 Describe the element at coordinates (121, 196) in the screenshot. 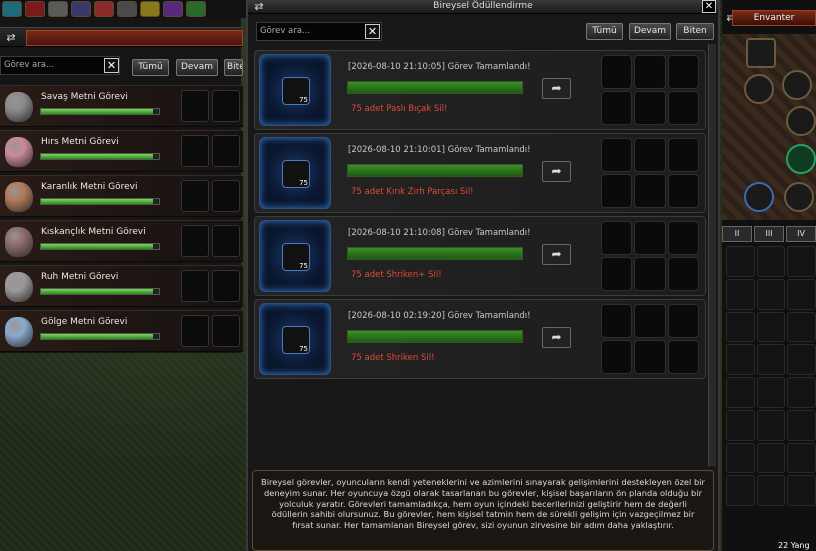

I see `quest-row: Karanlık Metni Görevi` at that location.